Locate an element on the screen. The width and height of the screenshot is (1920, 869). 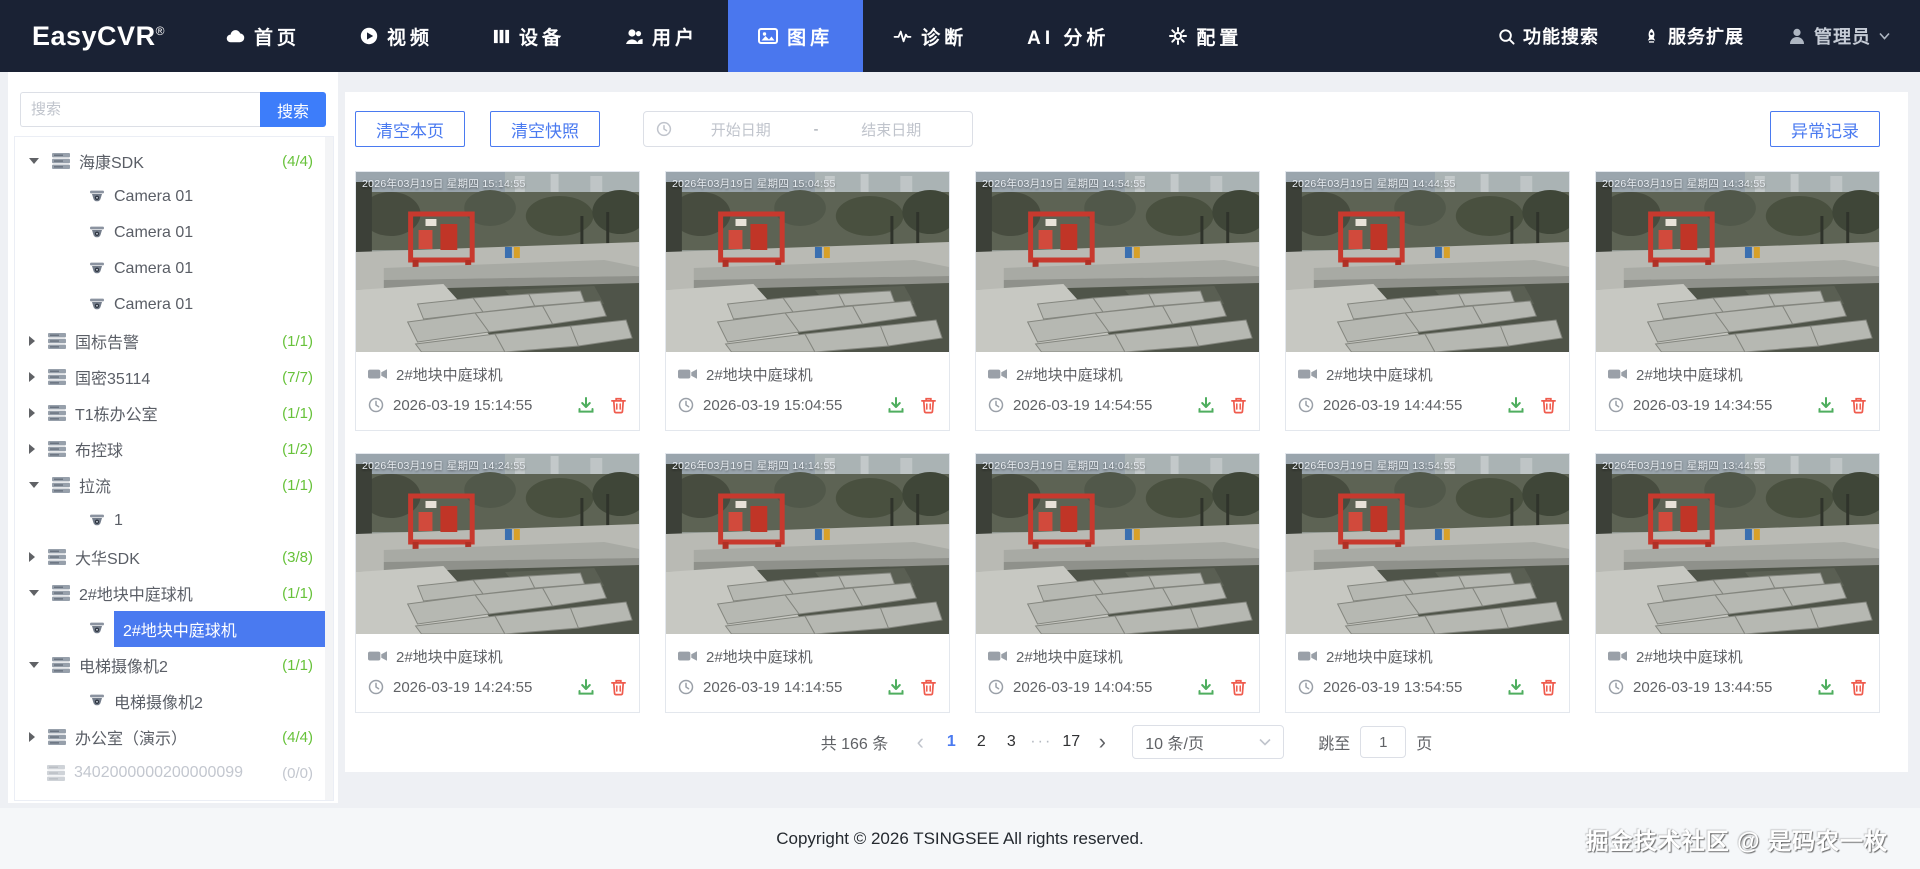
tree-node: 3402000000200000099 (0/0) is located at coordinates (174, 773).